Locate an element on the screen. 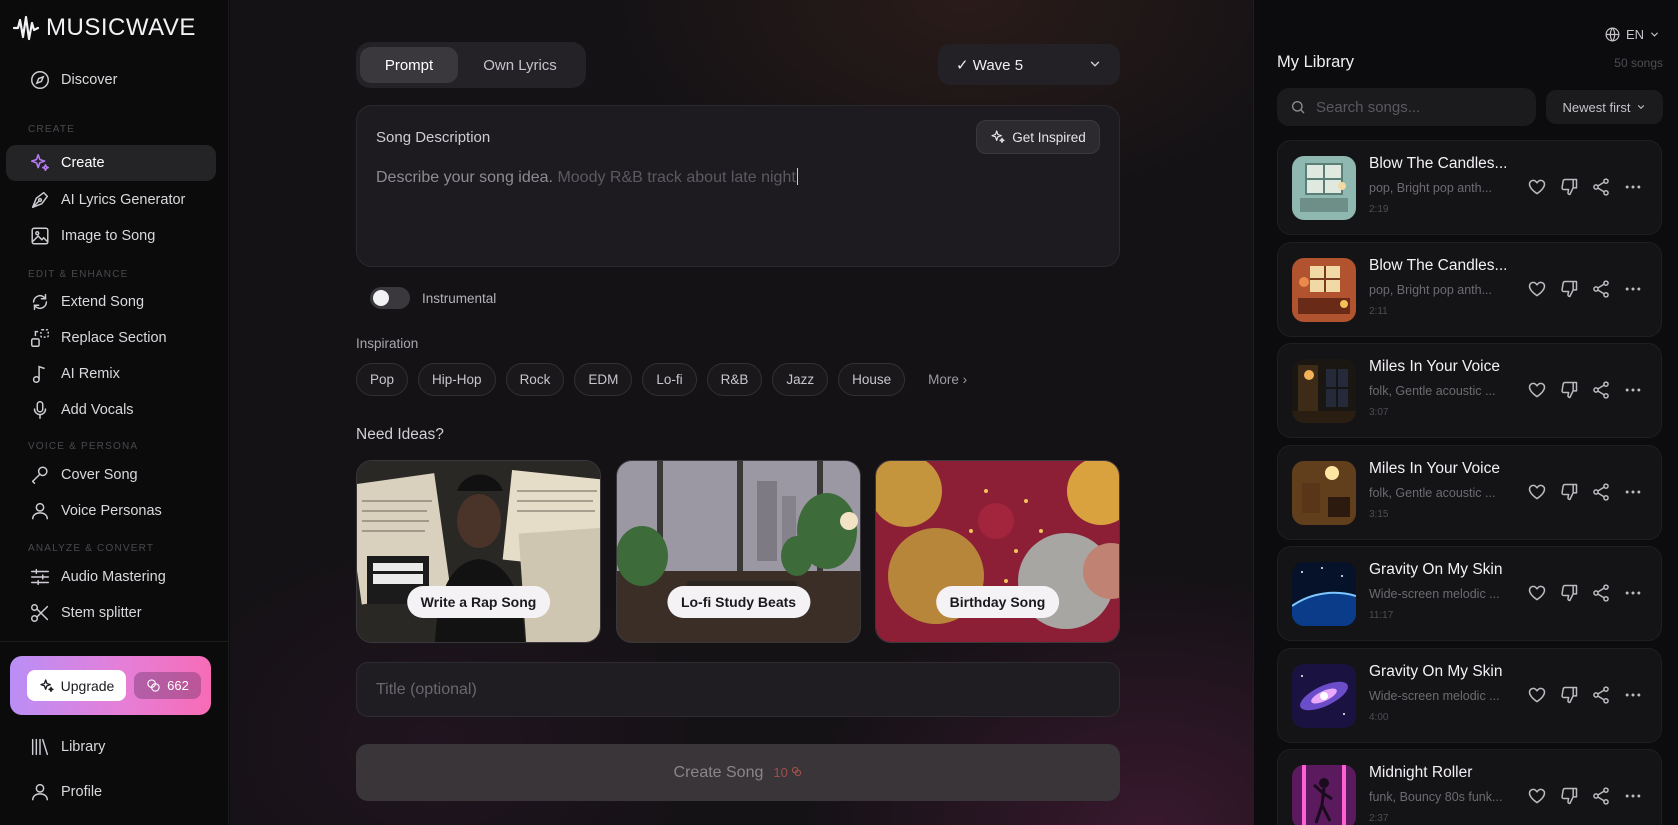 This screenshot has width=1678, height=825. nav-discover: Discover is located at coordinates (111, 80).